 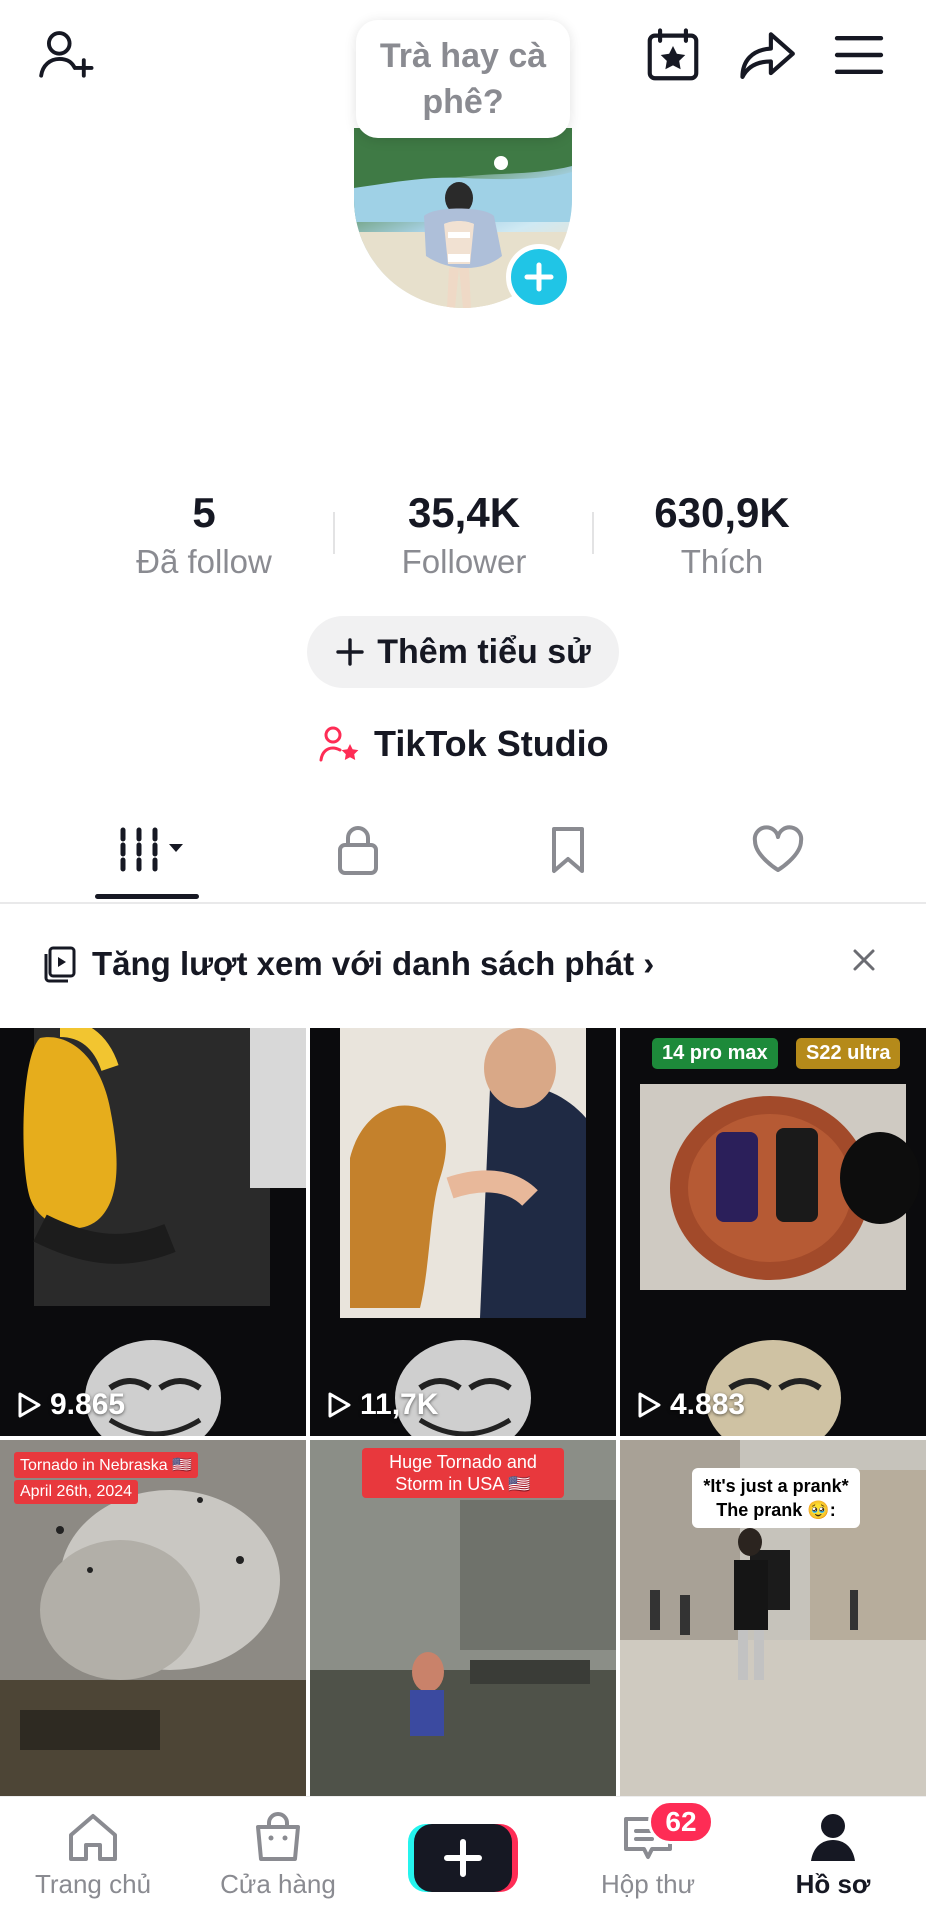 I want to click on nav-shop: Cửa hàng, so click(x=278, y=1861).